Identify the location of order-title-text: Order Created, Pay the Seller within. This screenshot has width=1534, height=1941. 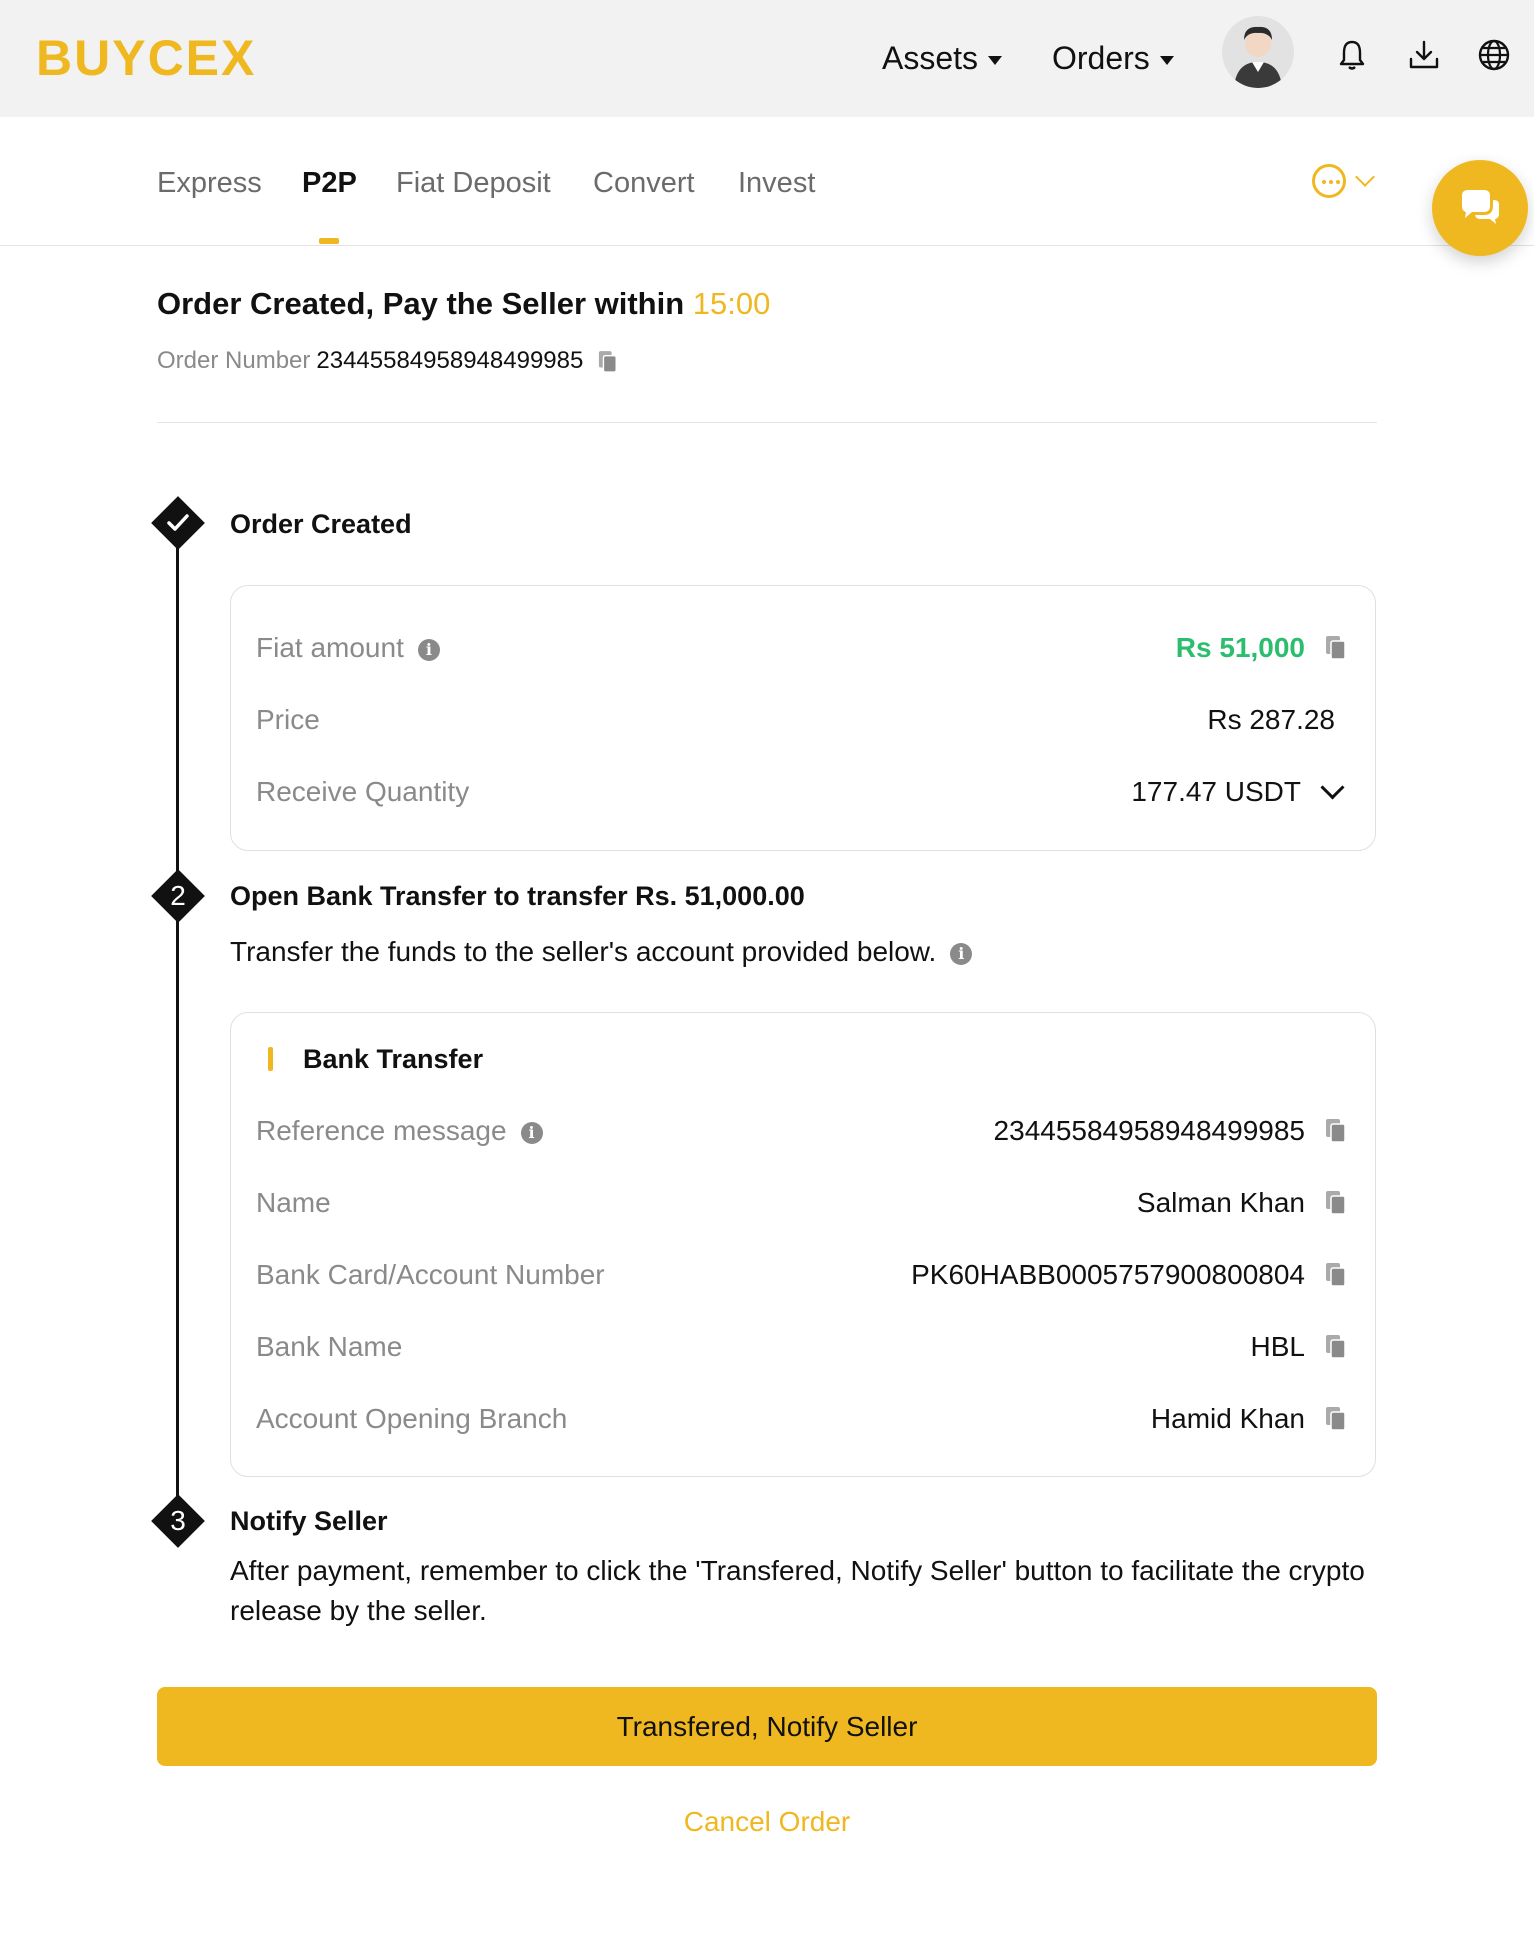
(421, 303).